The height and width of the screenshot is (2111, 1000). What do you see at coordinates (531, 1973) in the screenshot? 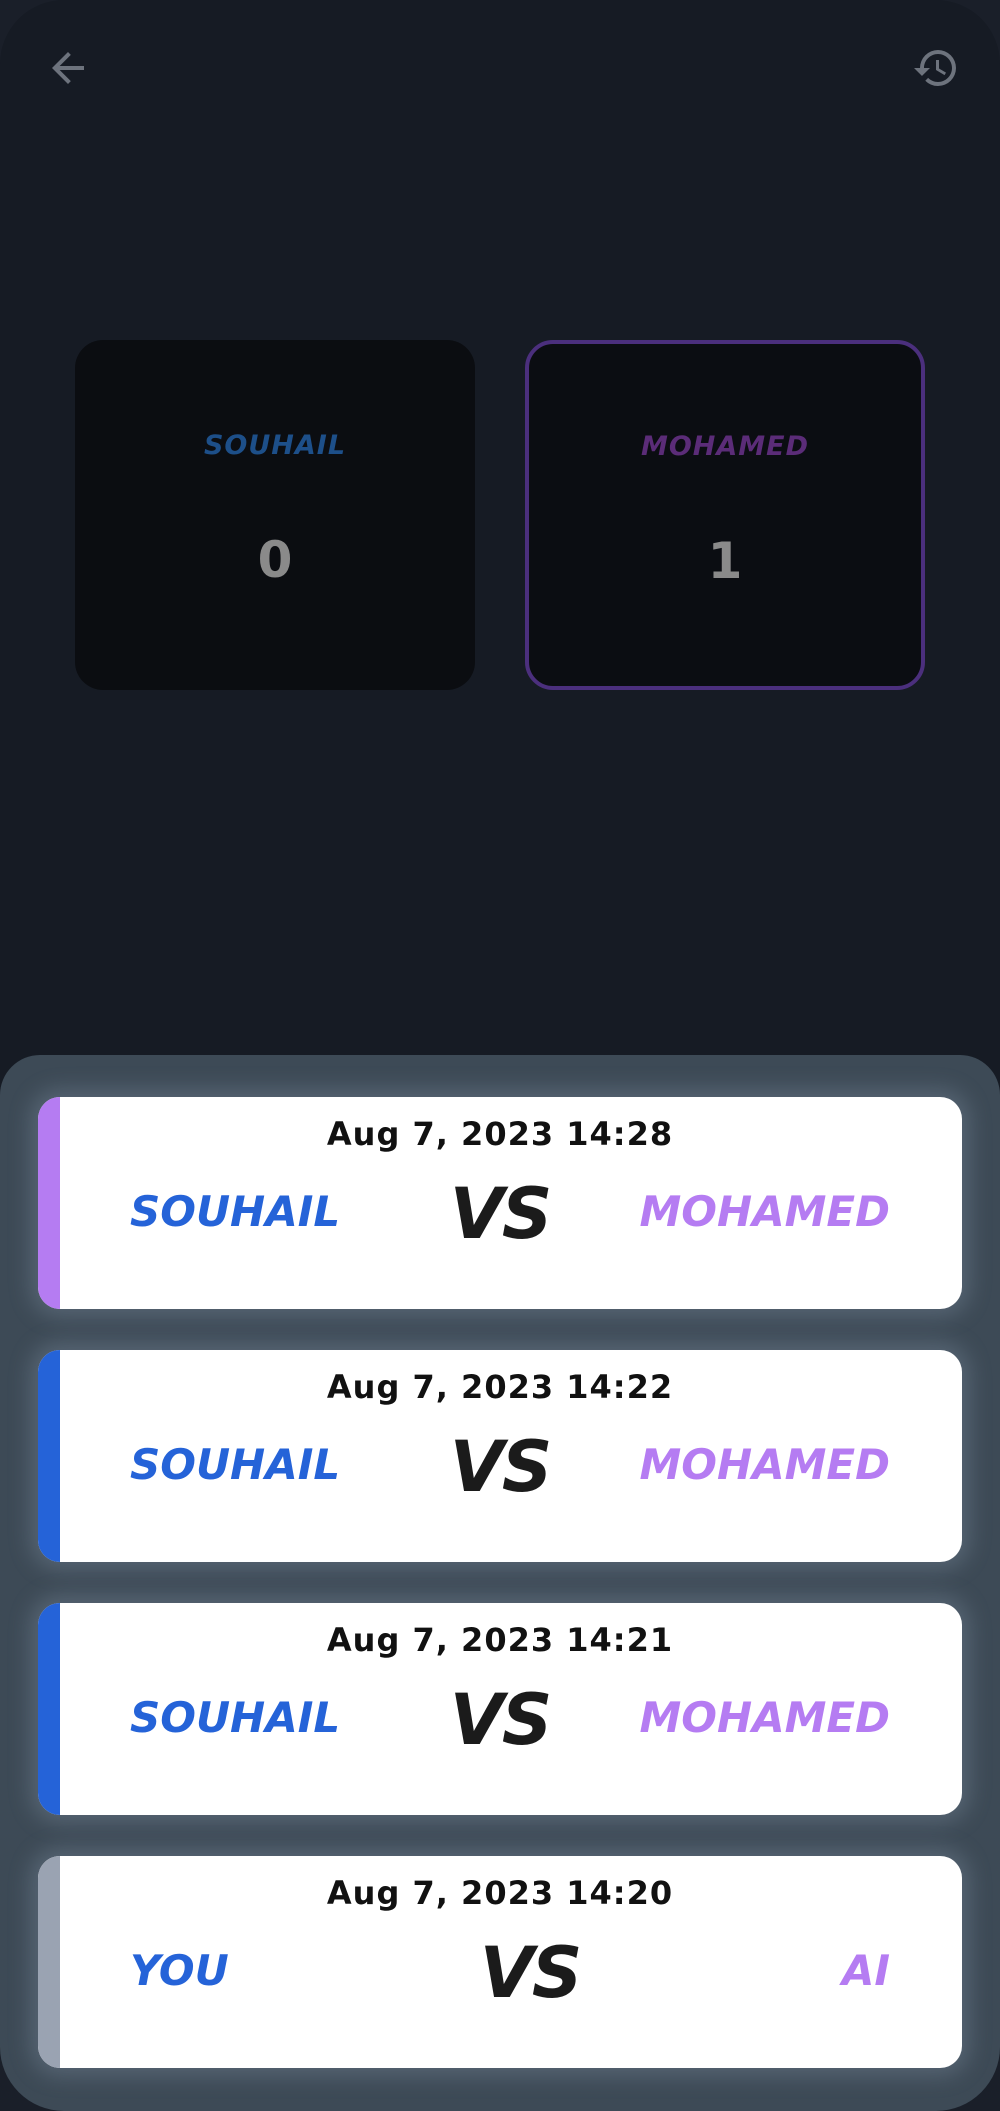
I see `versus-label: VS` at bounding box center [531, 1973].